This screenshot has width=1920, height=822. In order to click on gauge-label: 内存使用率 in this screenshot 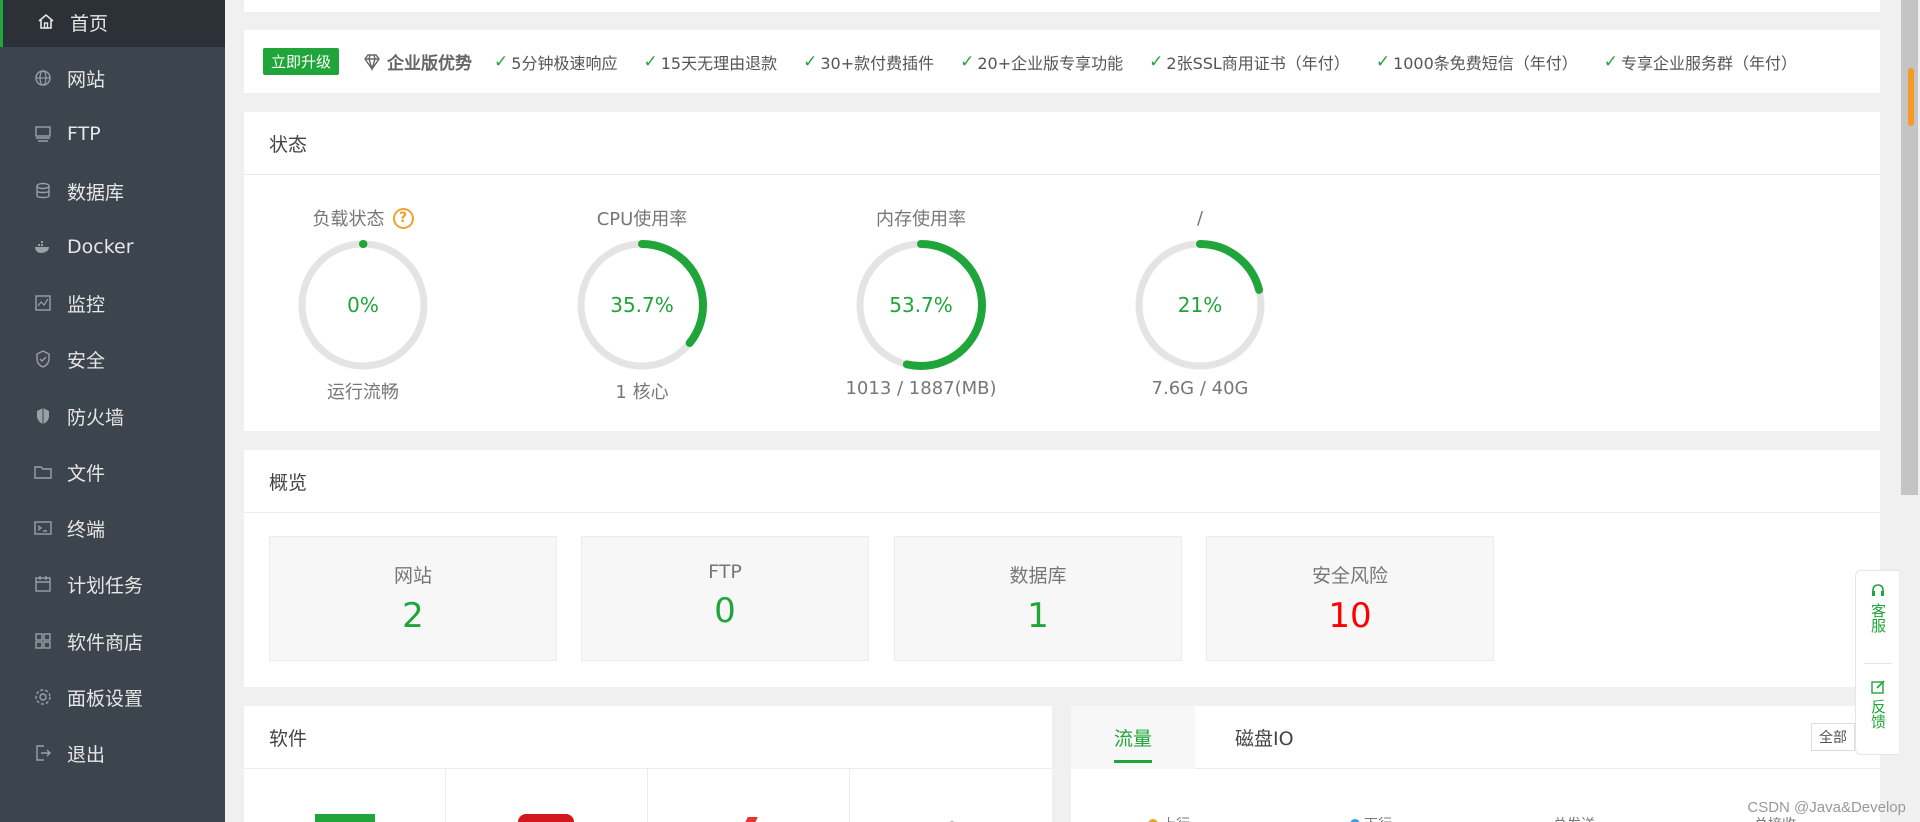, I will do `click(921, 219)`.